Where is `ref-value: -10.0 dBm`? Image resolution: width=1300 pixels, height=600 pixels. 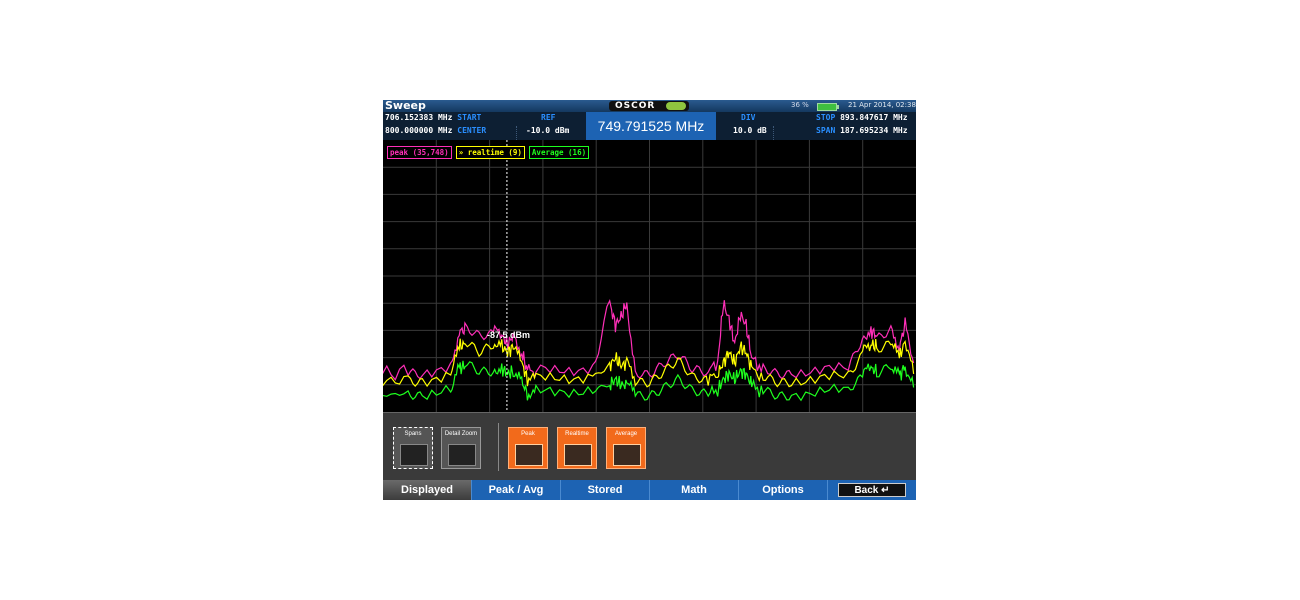 ref-value: -10.0 dBm is located at coordinates (547, 130).